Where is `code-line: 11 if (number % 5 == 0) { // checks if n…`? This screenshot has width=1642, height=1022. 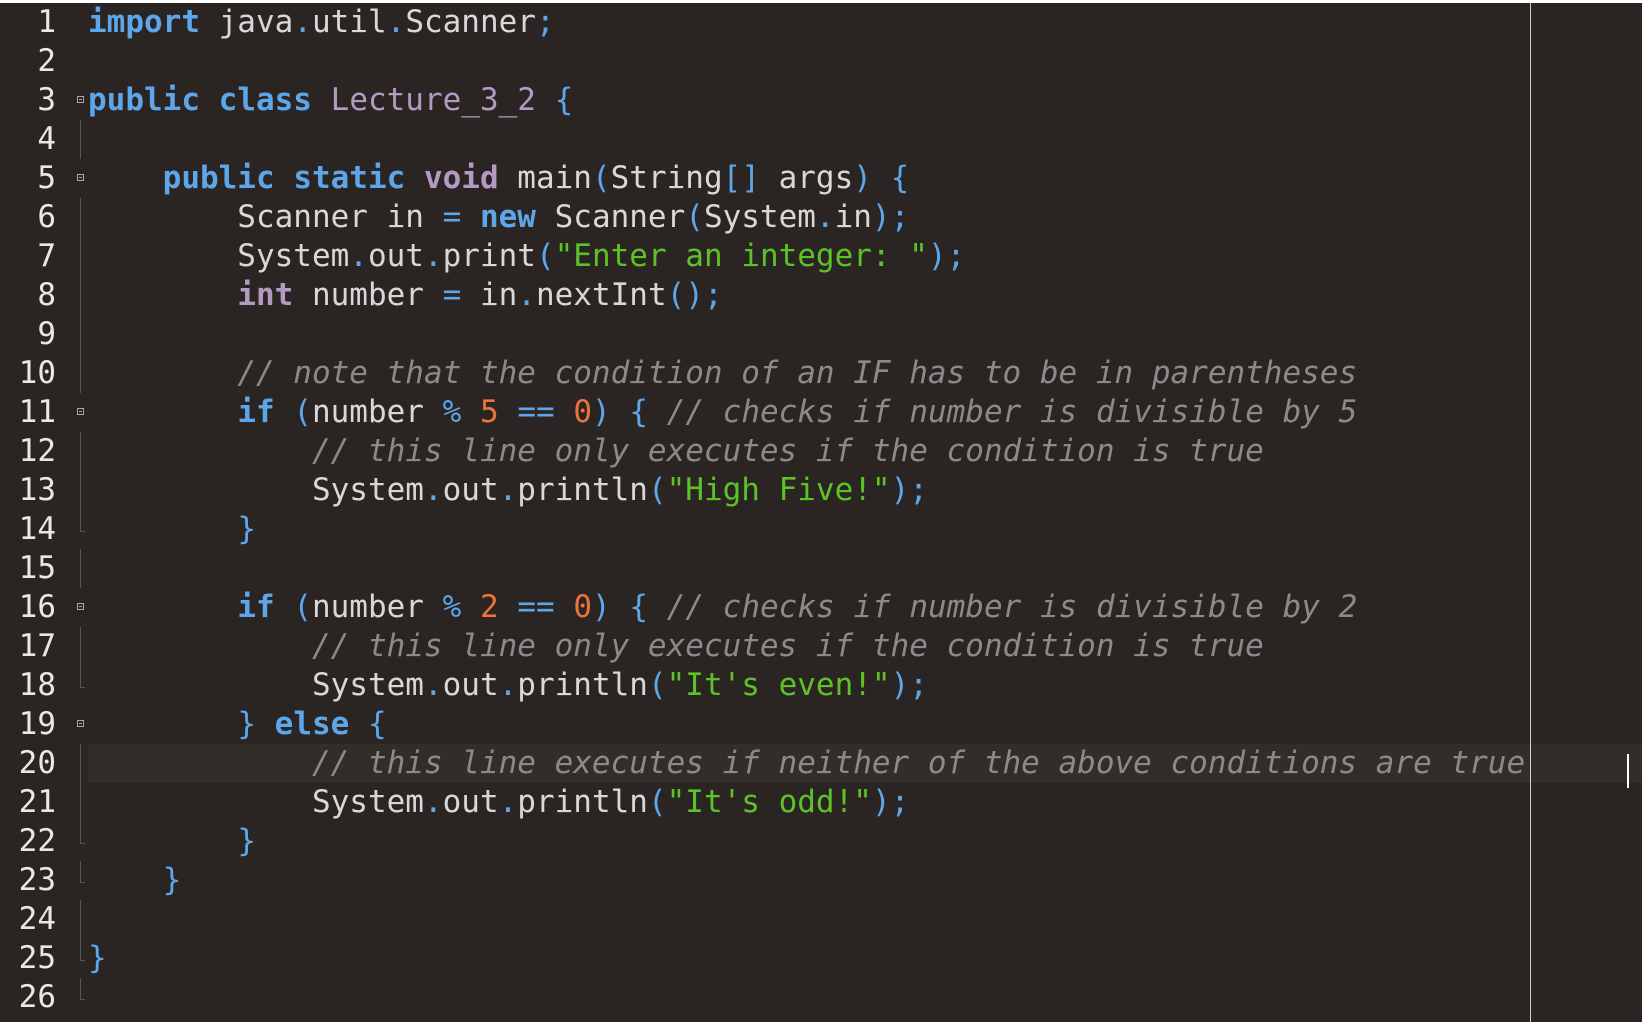
code-line: 11 if (number % 5 == 0) { // checks if n… is located at coordinates (821, 412).